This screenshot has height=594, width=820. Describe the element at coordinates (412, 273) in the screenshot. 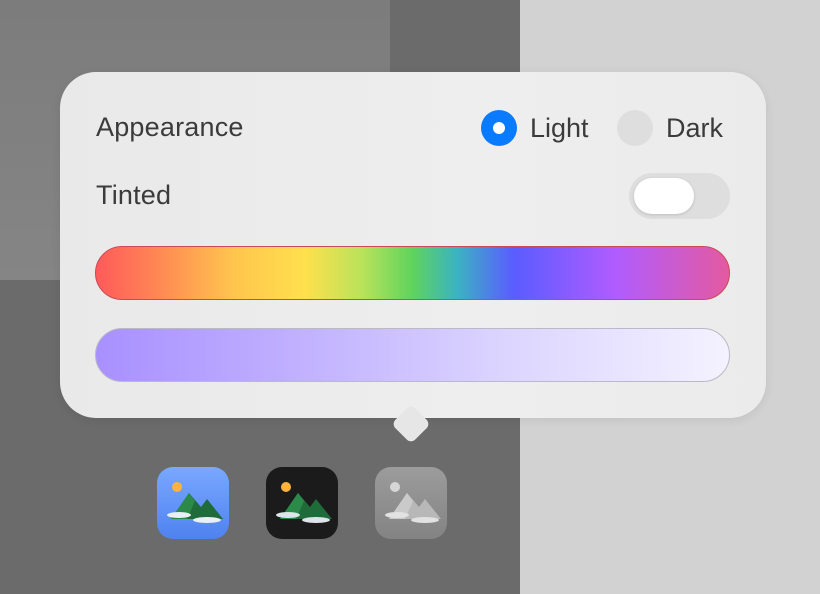

I see `hue-slider` at that location.